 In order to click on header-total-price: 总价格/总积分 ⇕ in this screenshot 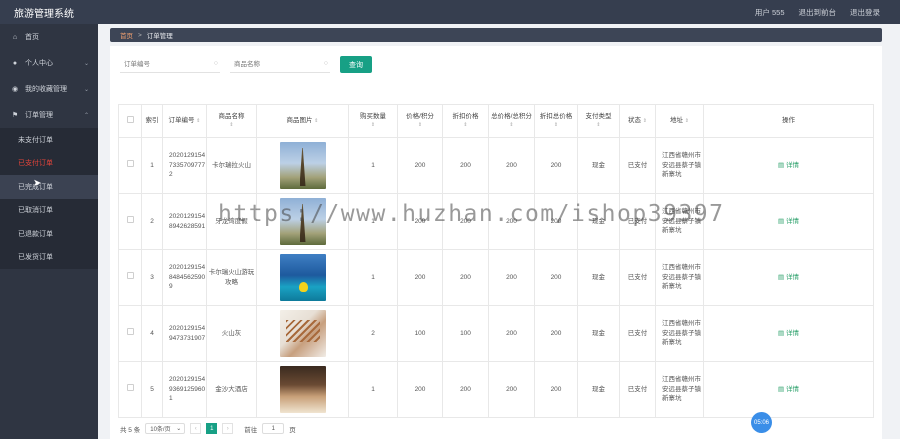, I will do `click(511, 121)`.